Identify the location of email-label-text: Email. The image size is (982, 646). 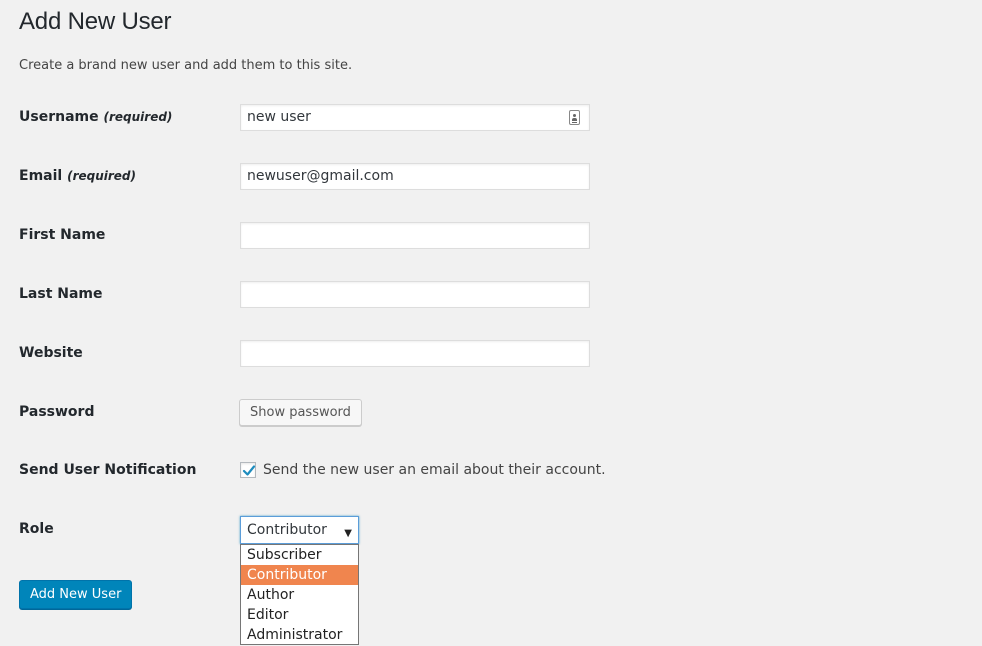
(41, 176).